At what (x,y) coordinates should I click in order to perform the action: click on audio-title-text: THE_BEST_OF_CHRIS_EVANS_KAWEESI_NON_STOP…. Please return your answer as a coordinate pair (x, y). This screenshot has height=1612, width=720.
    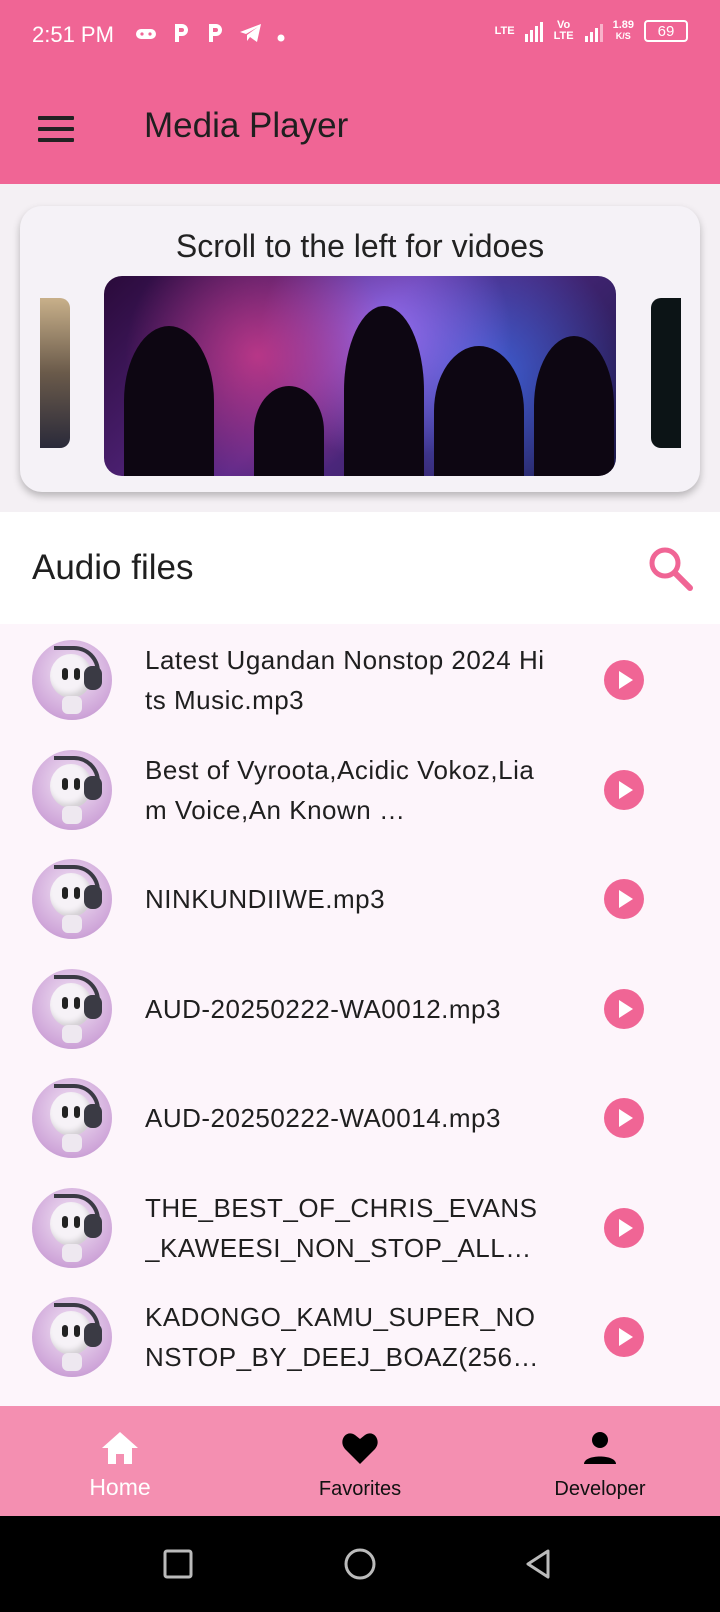
    Looking at the image, I should click on (341, 1227).